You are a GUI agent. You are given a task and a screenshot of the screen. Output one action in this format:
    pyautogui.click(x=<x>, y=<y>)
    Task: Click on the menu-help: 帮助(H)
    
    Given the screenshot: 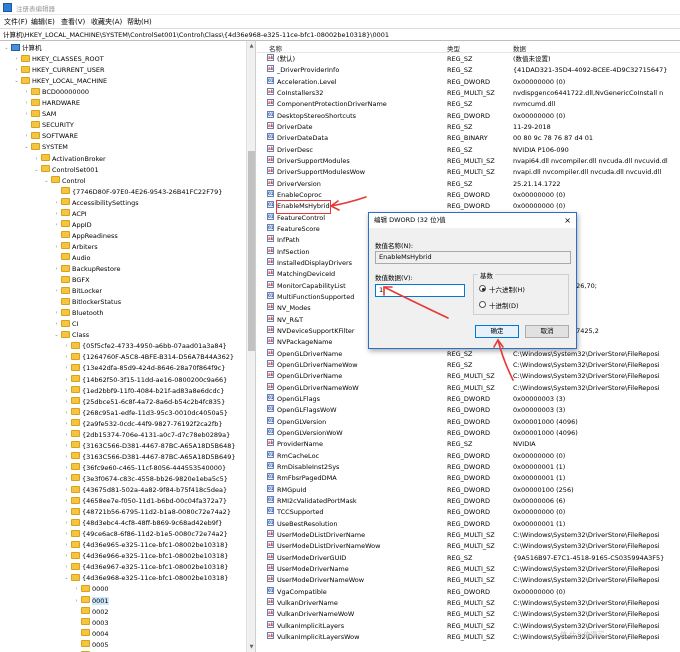 What is the action you would take?
    pyautogui.click(x=139, y=22)
    